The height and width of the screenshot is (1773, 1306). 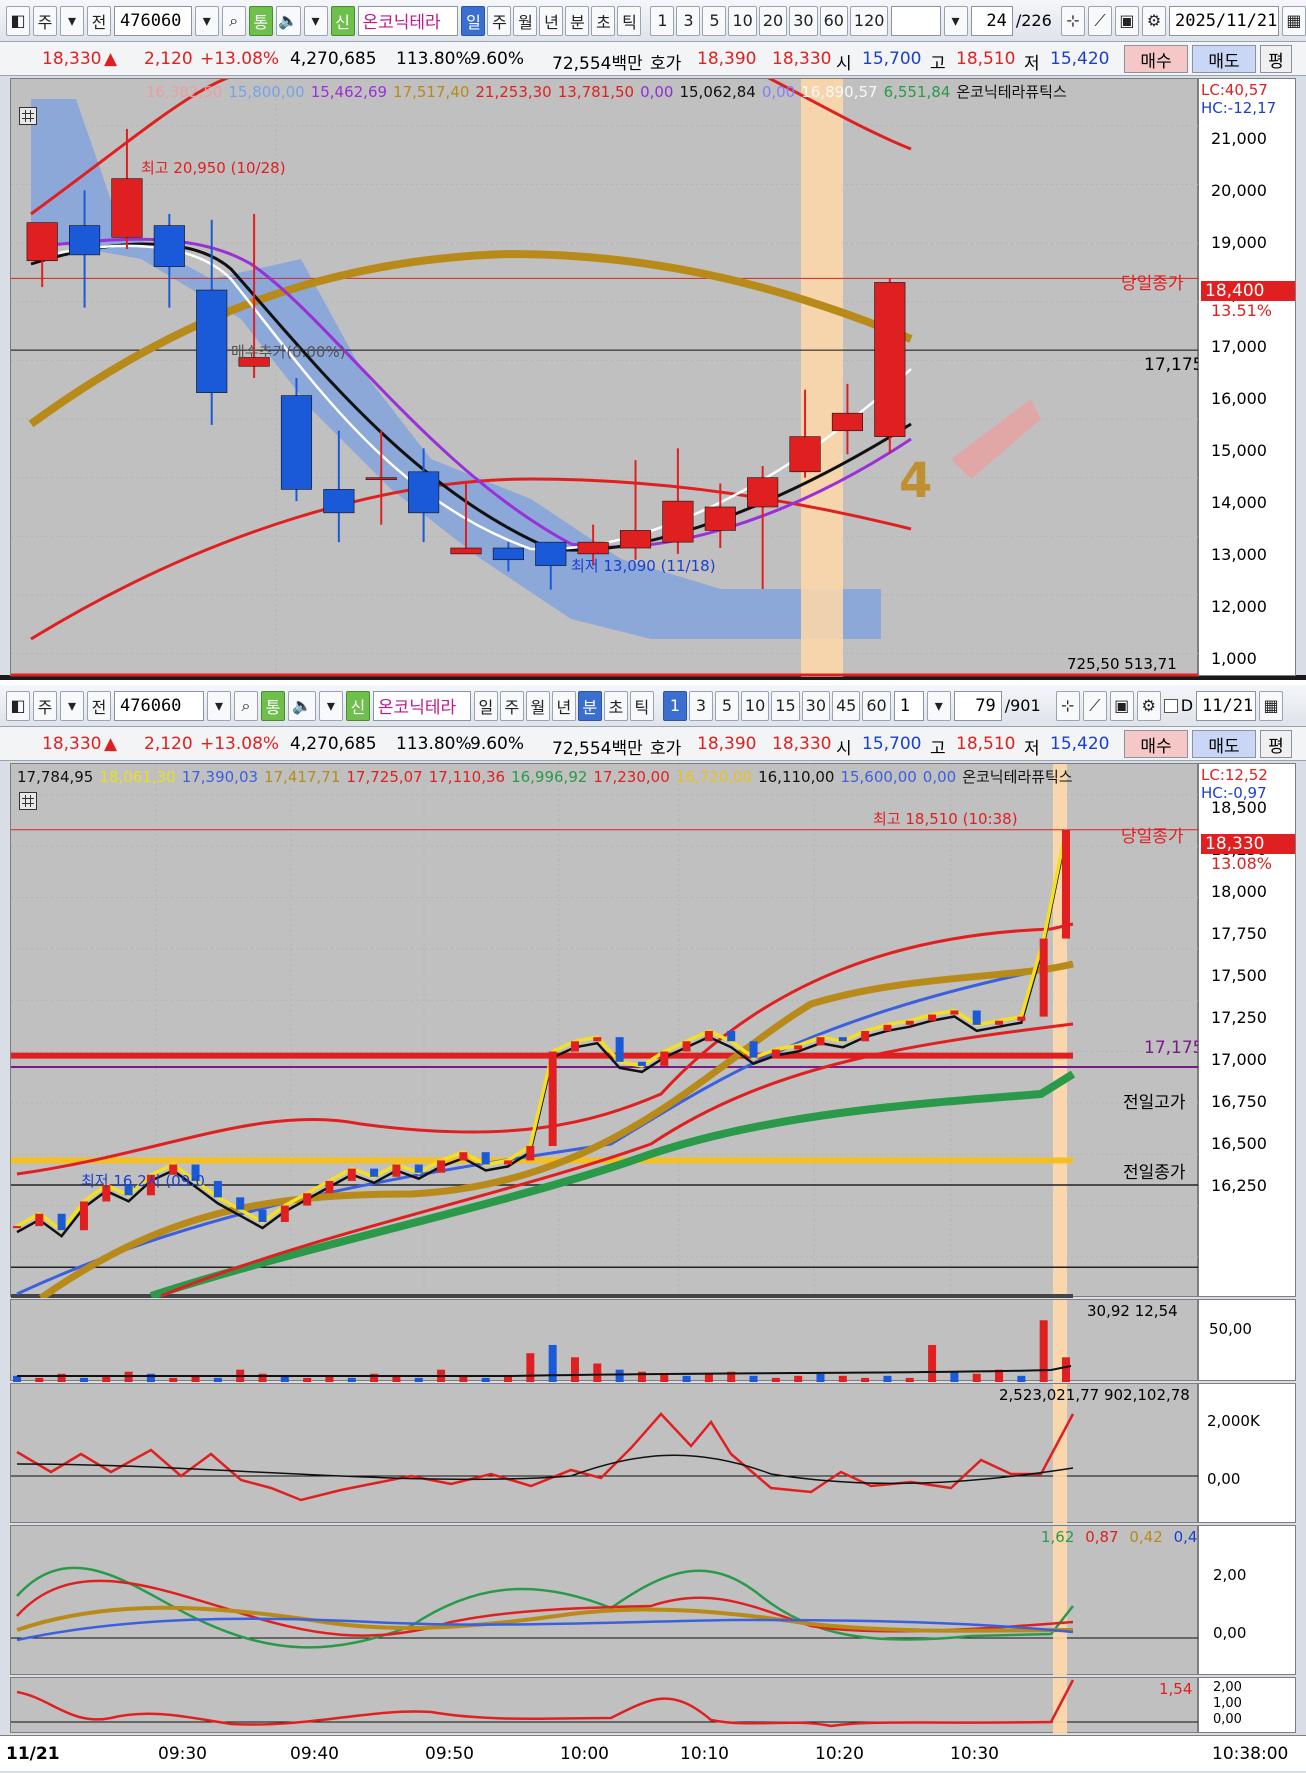 What do you see at coordinates (1170, 705) in the screenshot?
I see `d-checkbox` at bounding box center [1170, 705].